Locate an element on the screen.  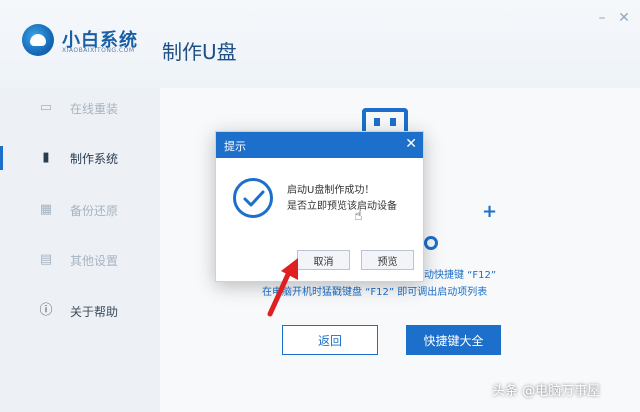
sidebar-item-label: 在线重装 is located at coordinates (94, 108).